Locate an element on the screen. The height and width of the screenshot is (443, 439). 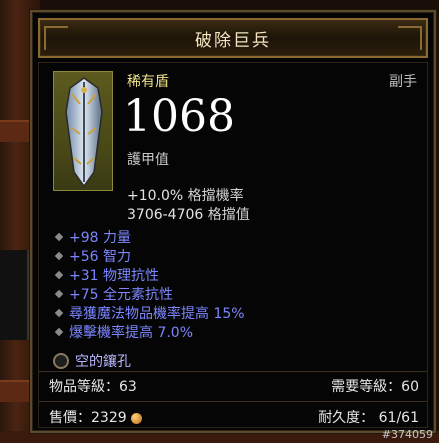
sell-price-label: 售價： is located at coordinates (70, 418).